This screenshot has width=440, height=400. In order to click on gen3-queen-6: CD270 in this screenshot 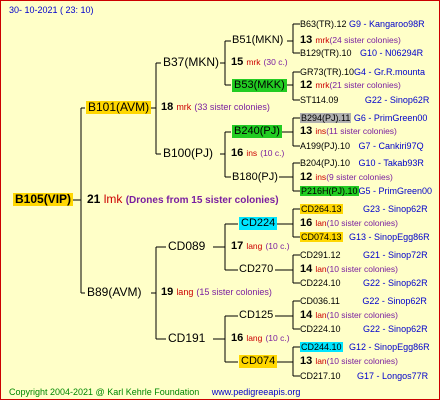, I will do `click(256, 269)`.